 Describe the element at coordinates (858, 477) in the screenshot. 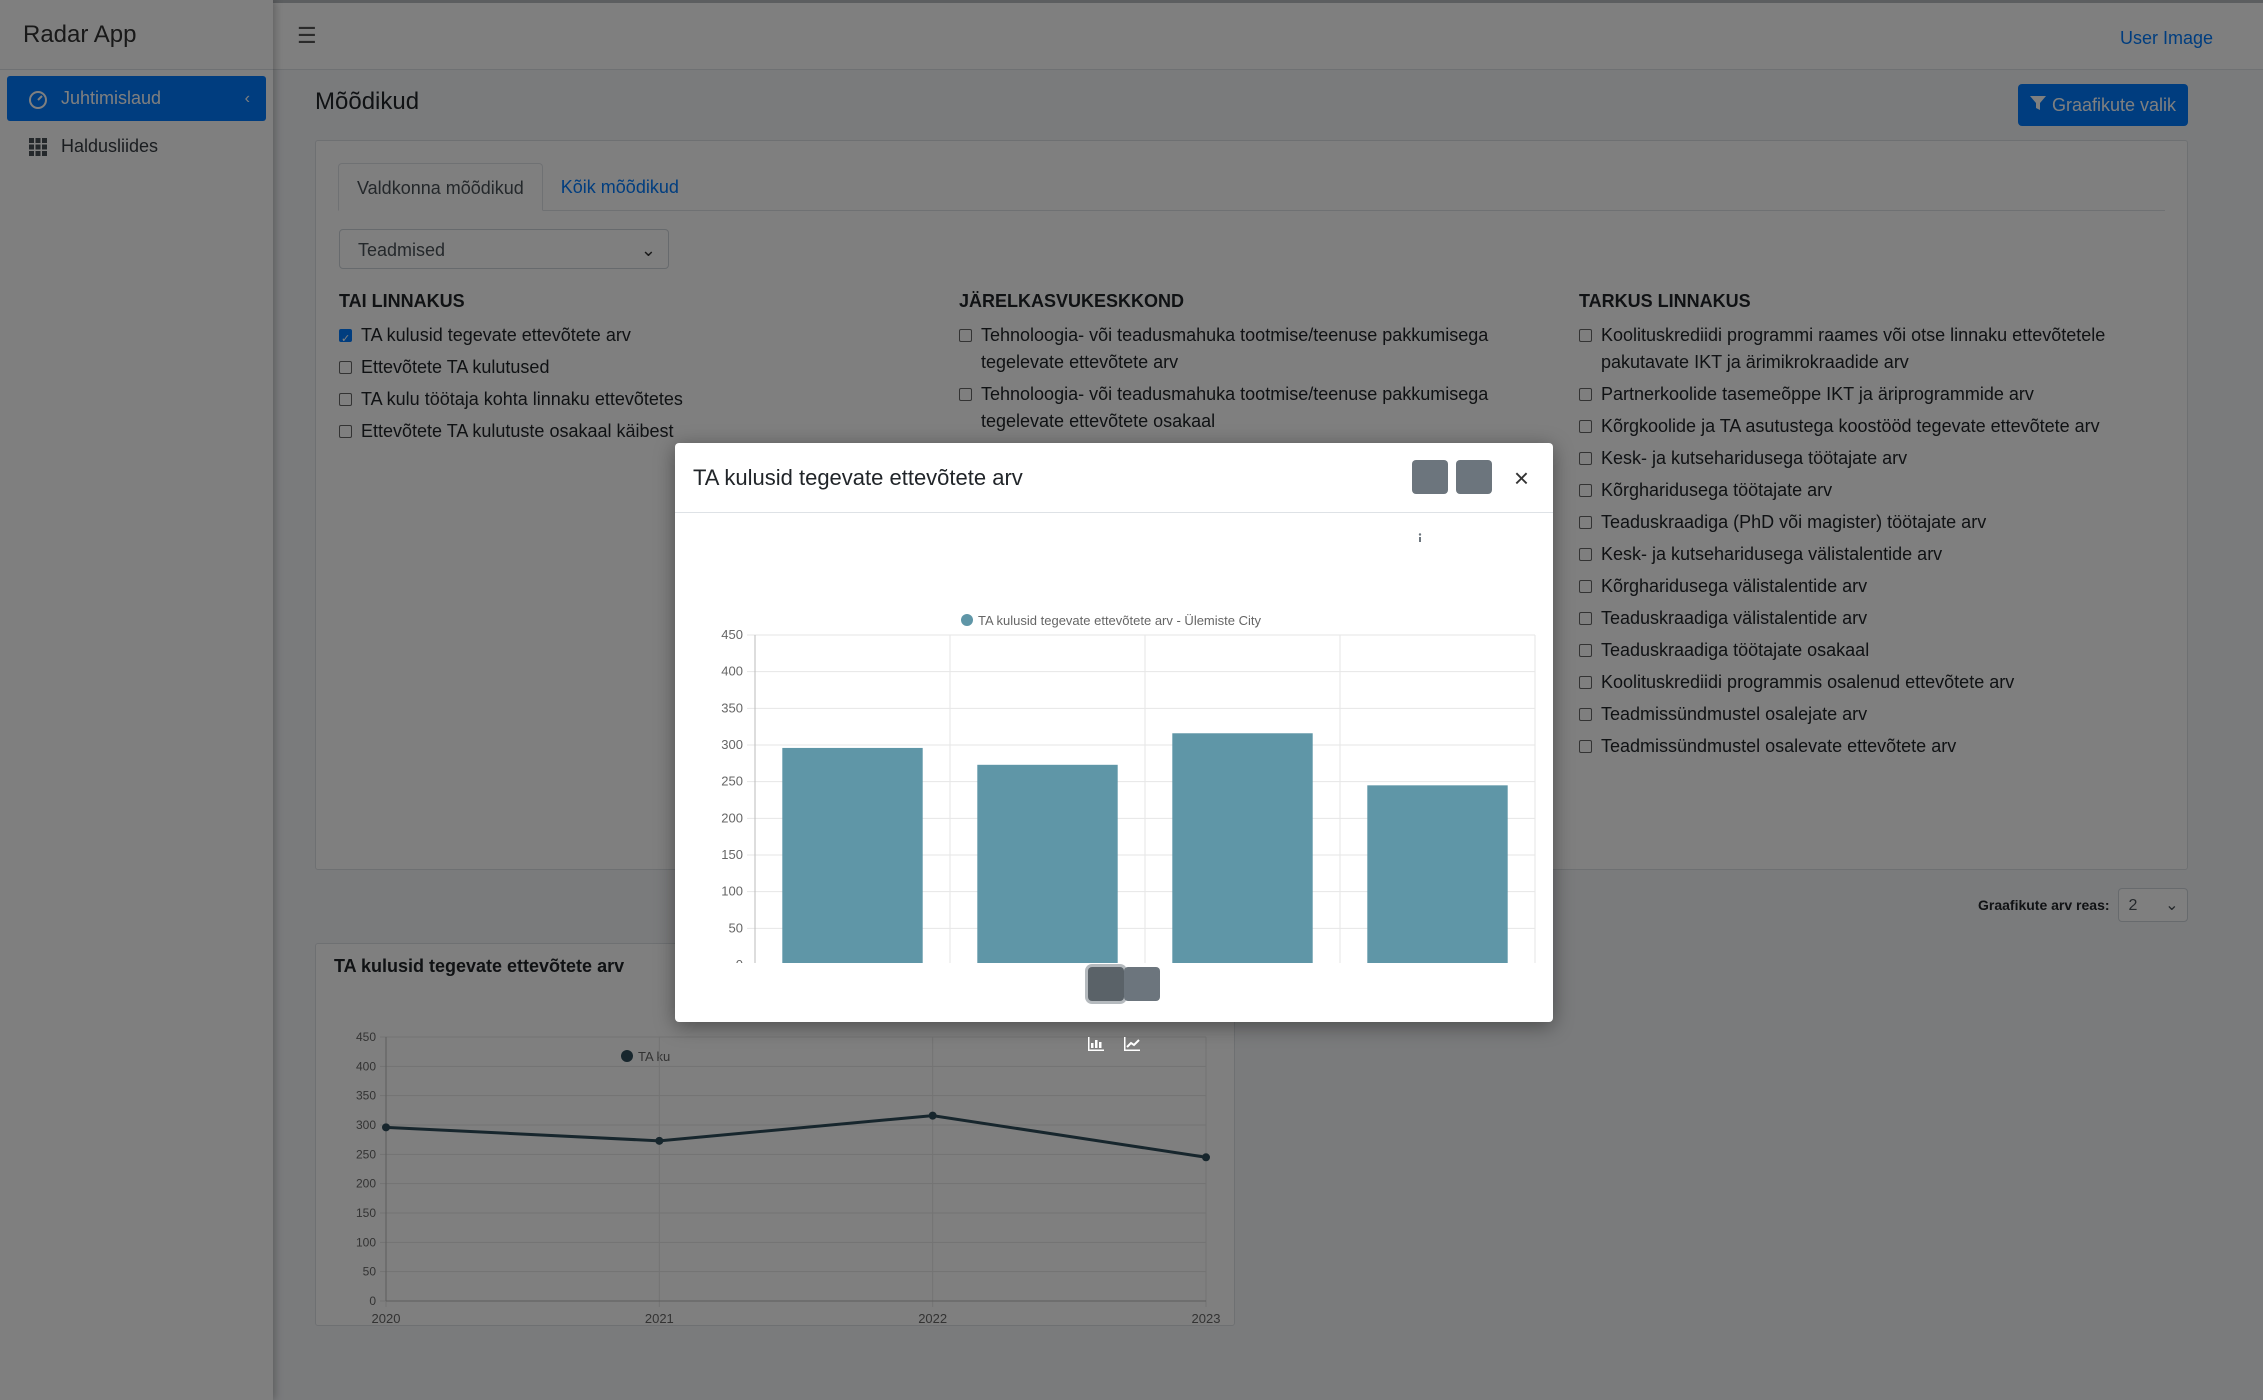

I see `modal-title: TA kulusid tegevate ettevõtete arv` at that location.